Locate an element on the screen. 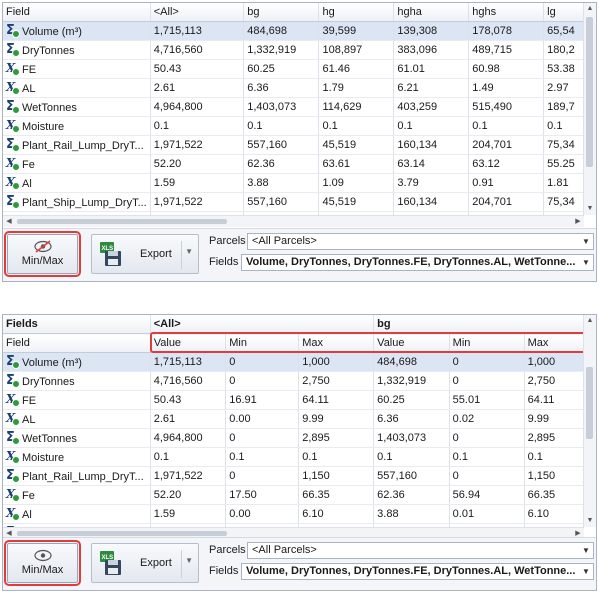  value-cell: 60.98 is located at coordinates (506, 69).